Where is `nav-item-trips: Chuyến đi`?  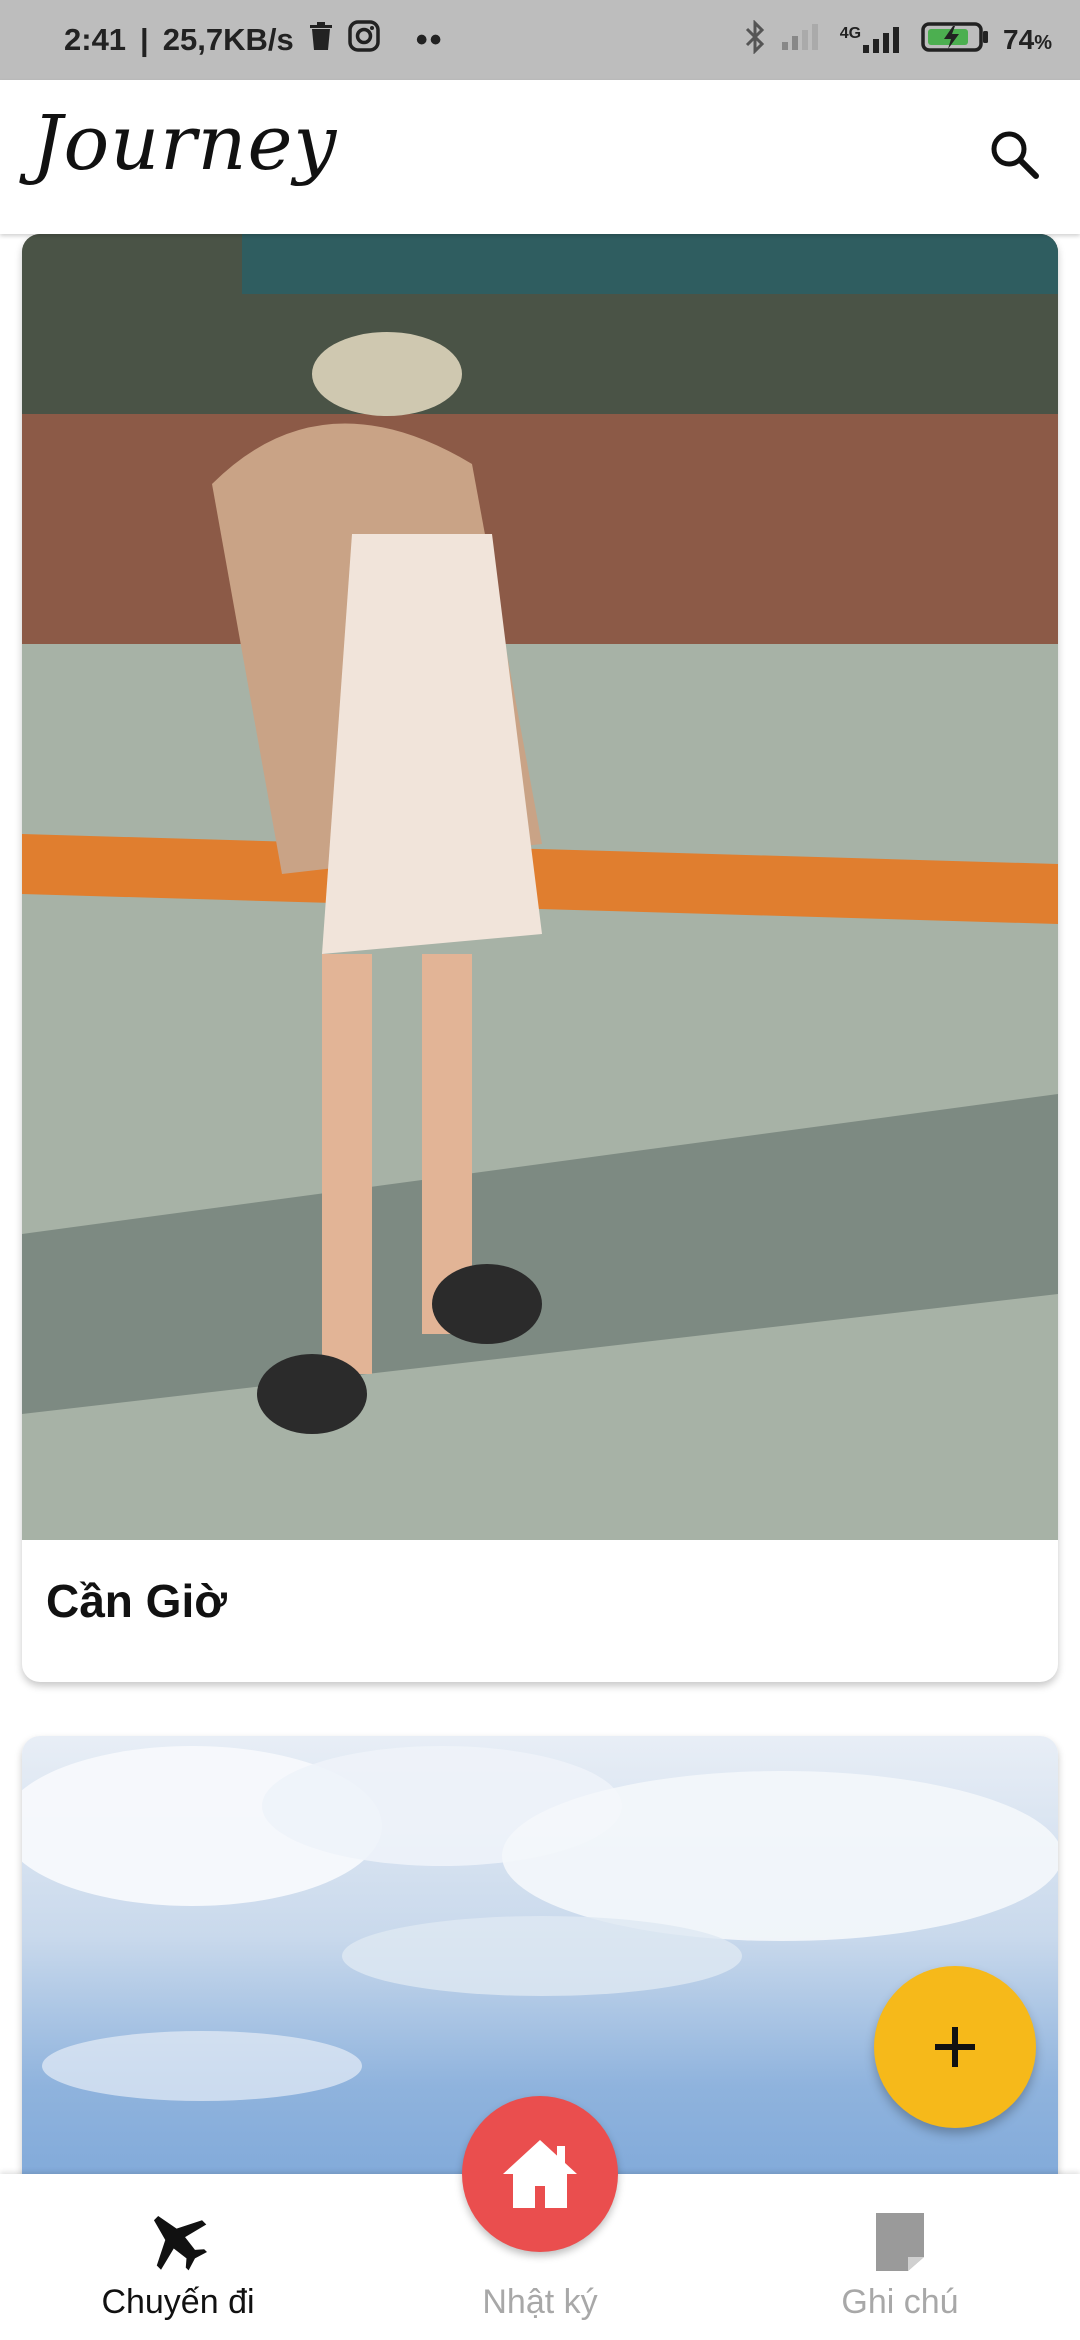
nav-item-trips: Chuyến đi is located at coordinates (178, 2257).